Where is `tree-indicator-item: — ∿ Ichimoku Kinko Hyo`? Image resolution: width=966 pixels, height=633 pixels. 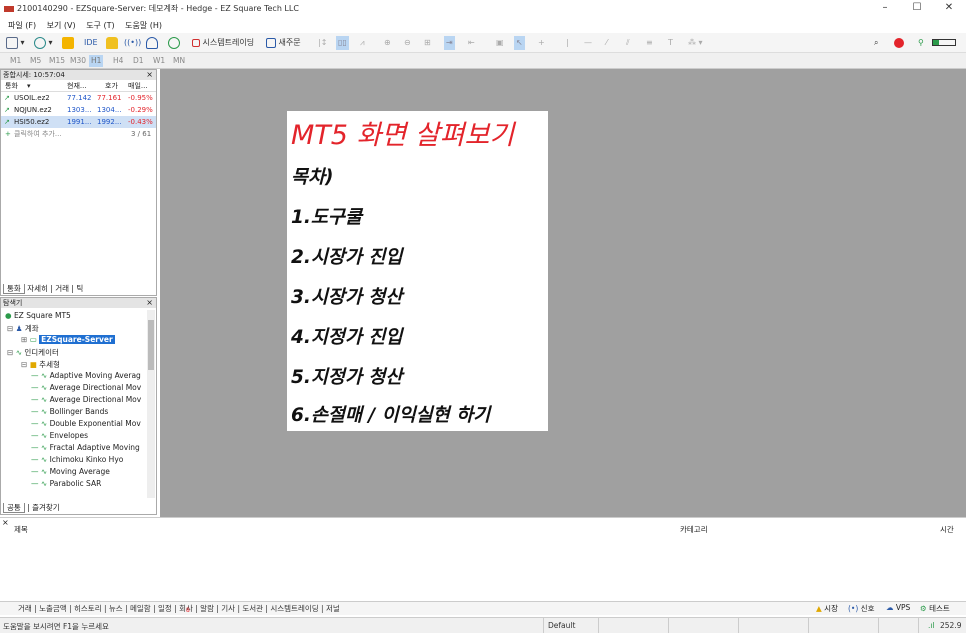 tree-indicator-item: — ∿ Ichimoku Kinko Hyo is located at coordinates (77, 459).